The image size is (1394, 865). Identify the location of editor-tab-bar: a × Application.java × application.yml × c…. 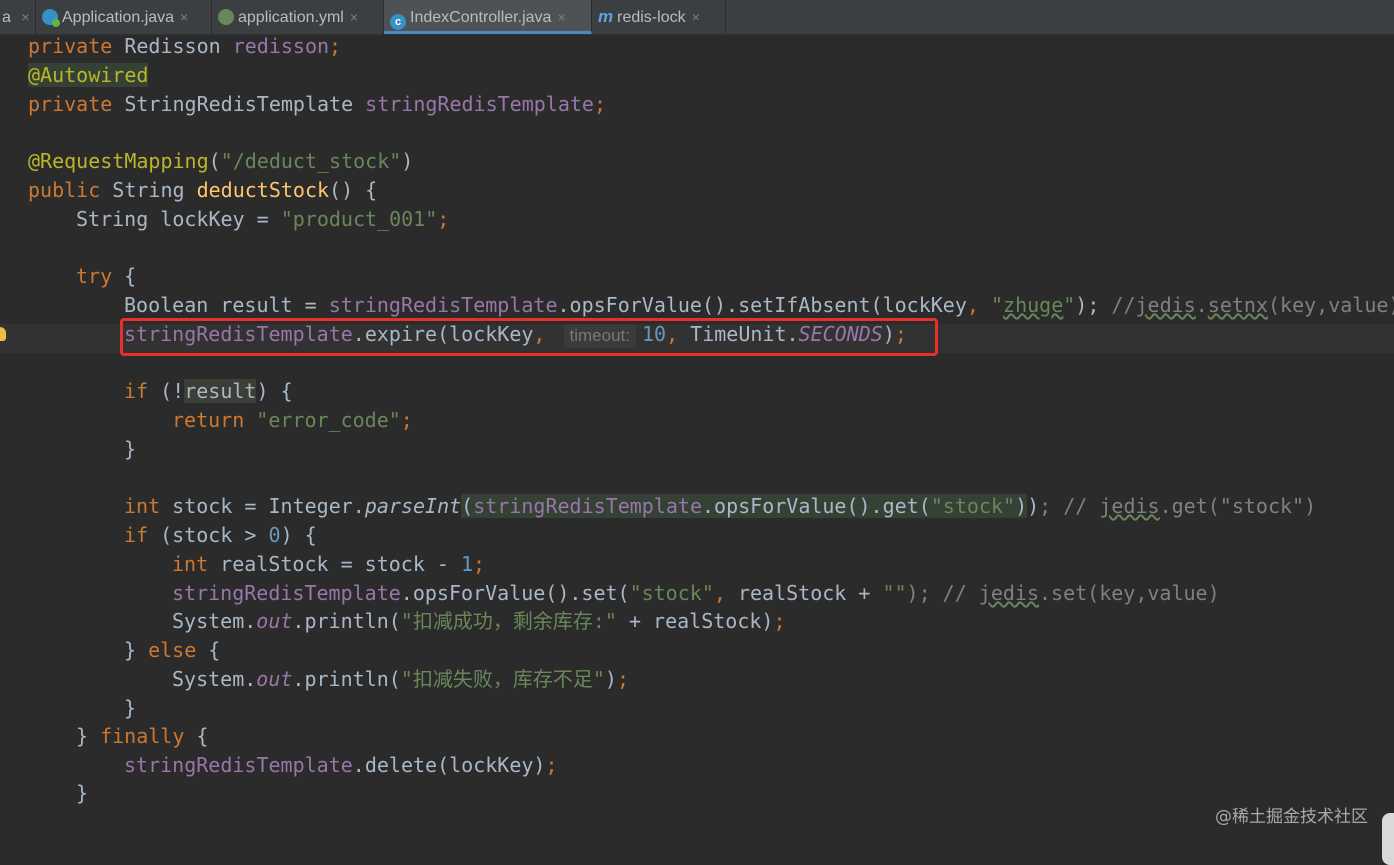
(697, 17).